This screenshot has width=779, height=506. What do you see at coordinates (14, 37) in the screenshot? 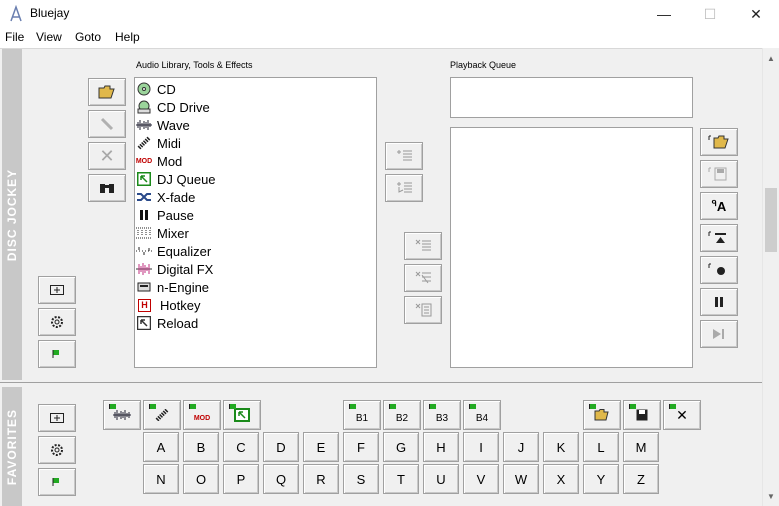
I see `menu-file: File` at bounding box center [14, 37].